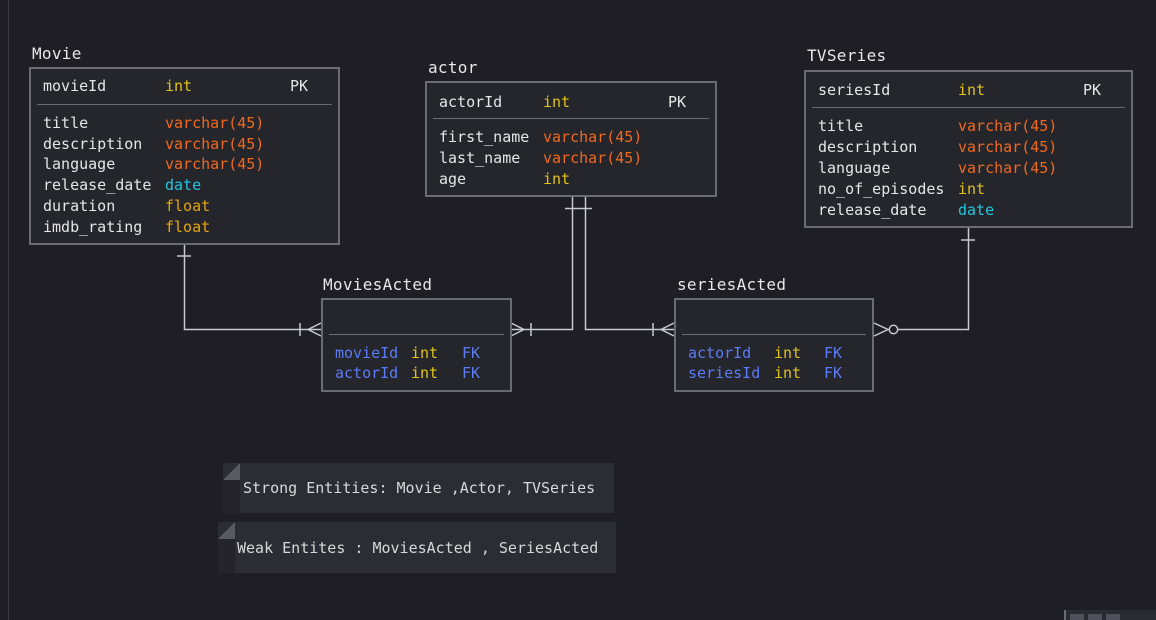  I want to click on rel-movie-moviesacted, so click(252, 287).